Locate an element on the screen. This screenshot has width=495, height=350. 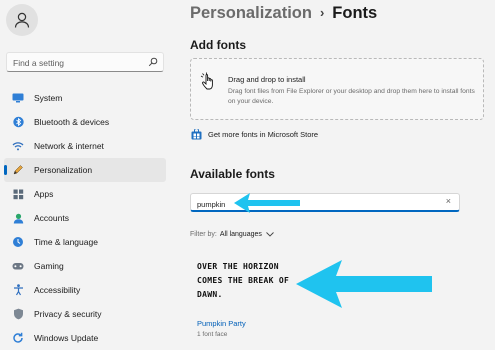
annotation-arrow-search is located at coordinates (267, 203).